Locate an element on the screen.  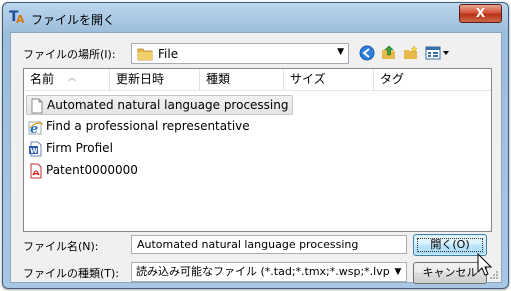
file-row: e Find a professional representative is located at coordinates (140, 127).